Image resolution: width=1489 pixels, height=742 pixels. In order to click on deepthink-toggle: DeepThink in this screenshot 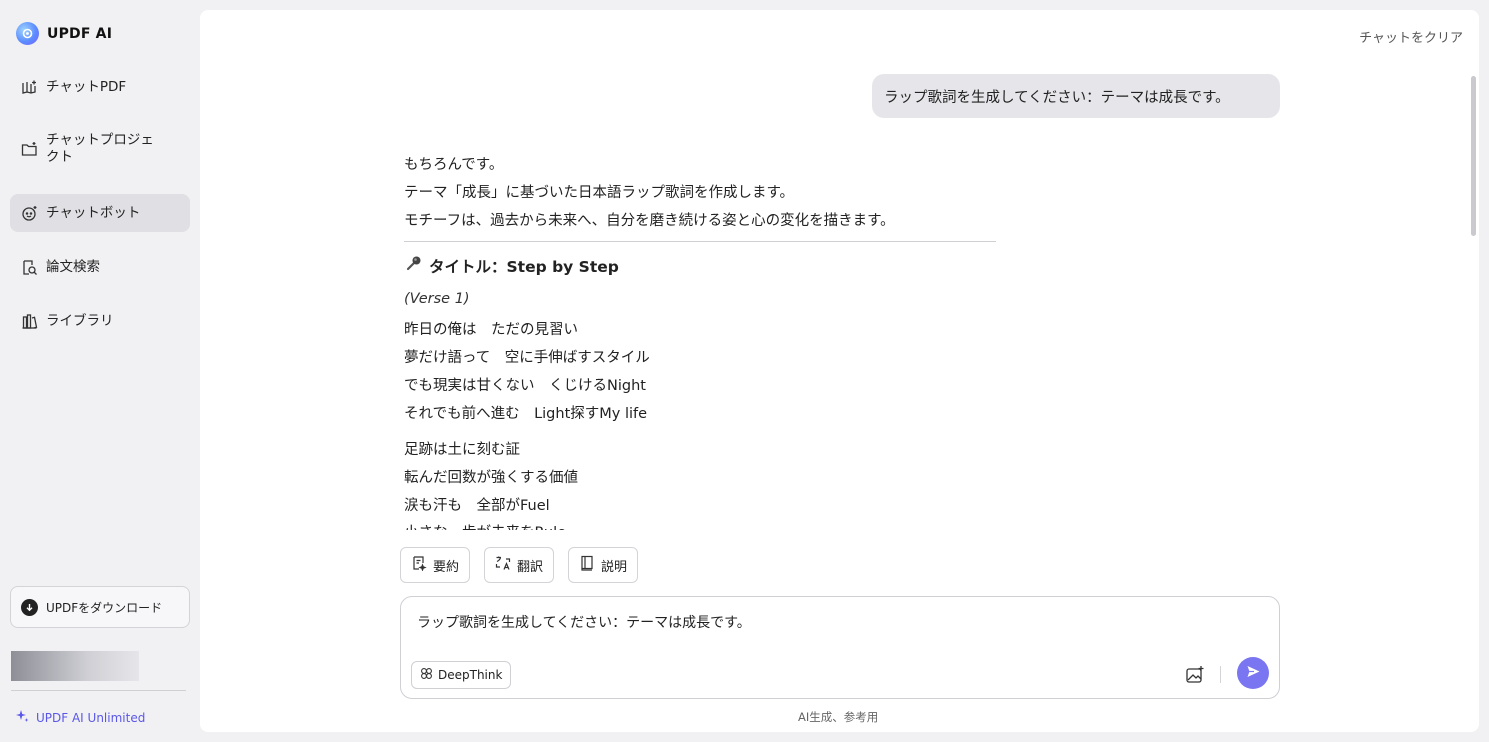, I will do `click(461, 675)`.